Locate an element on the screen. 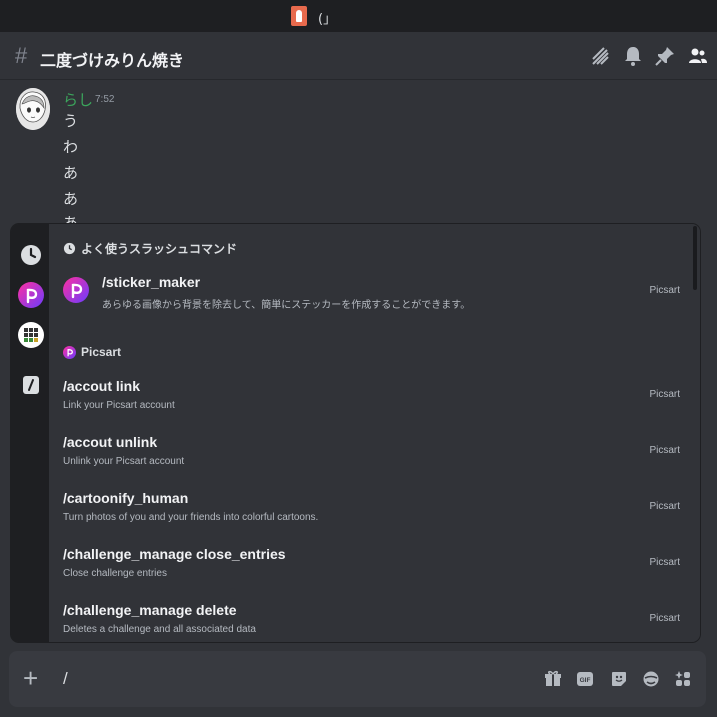  command-description: Link your Picsart account is located at coordinates (119, 405).